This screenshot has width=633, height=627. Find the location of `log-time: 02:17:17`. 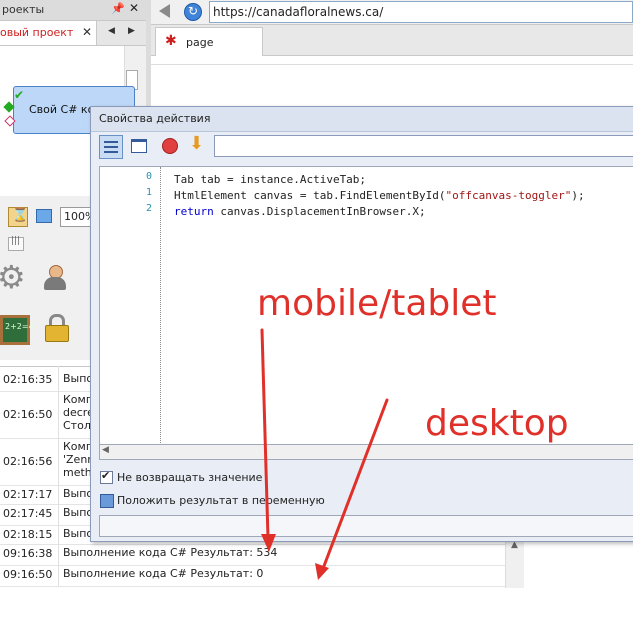

log-time: 02:17:17 is located at coordinates (28, 494).